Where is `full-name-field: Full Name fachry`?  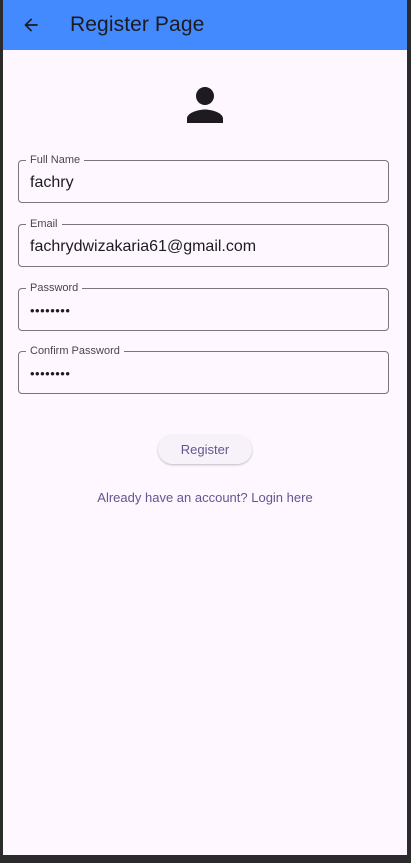
full-name-field: Full Name fachry is located at coordinates (203, 178).